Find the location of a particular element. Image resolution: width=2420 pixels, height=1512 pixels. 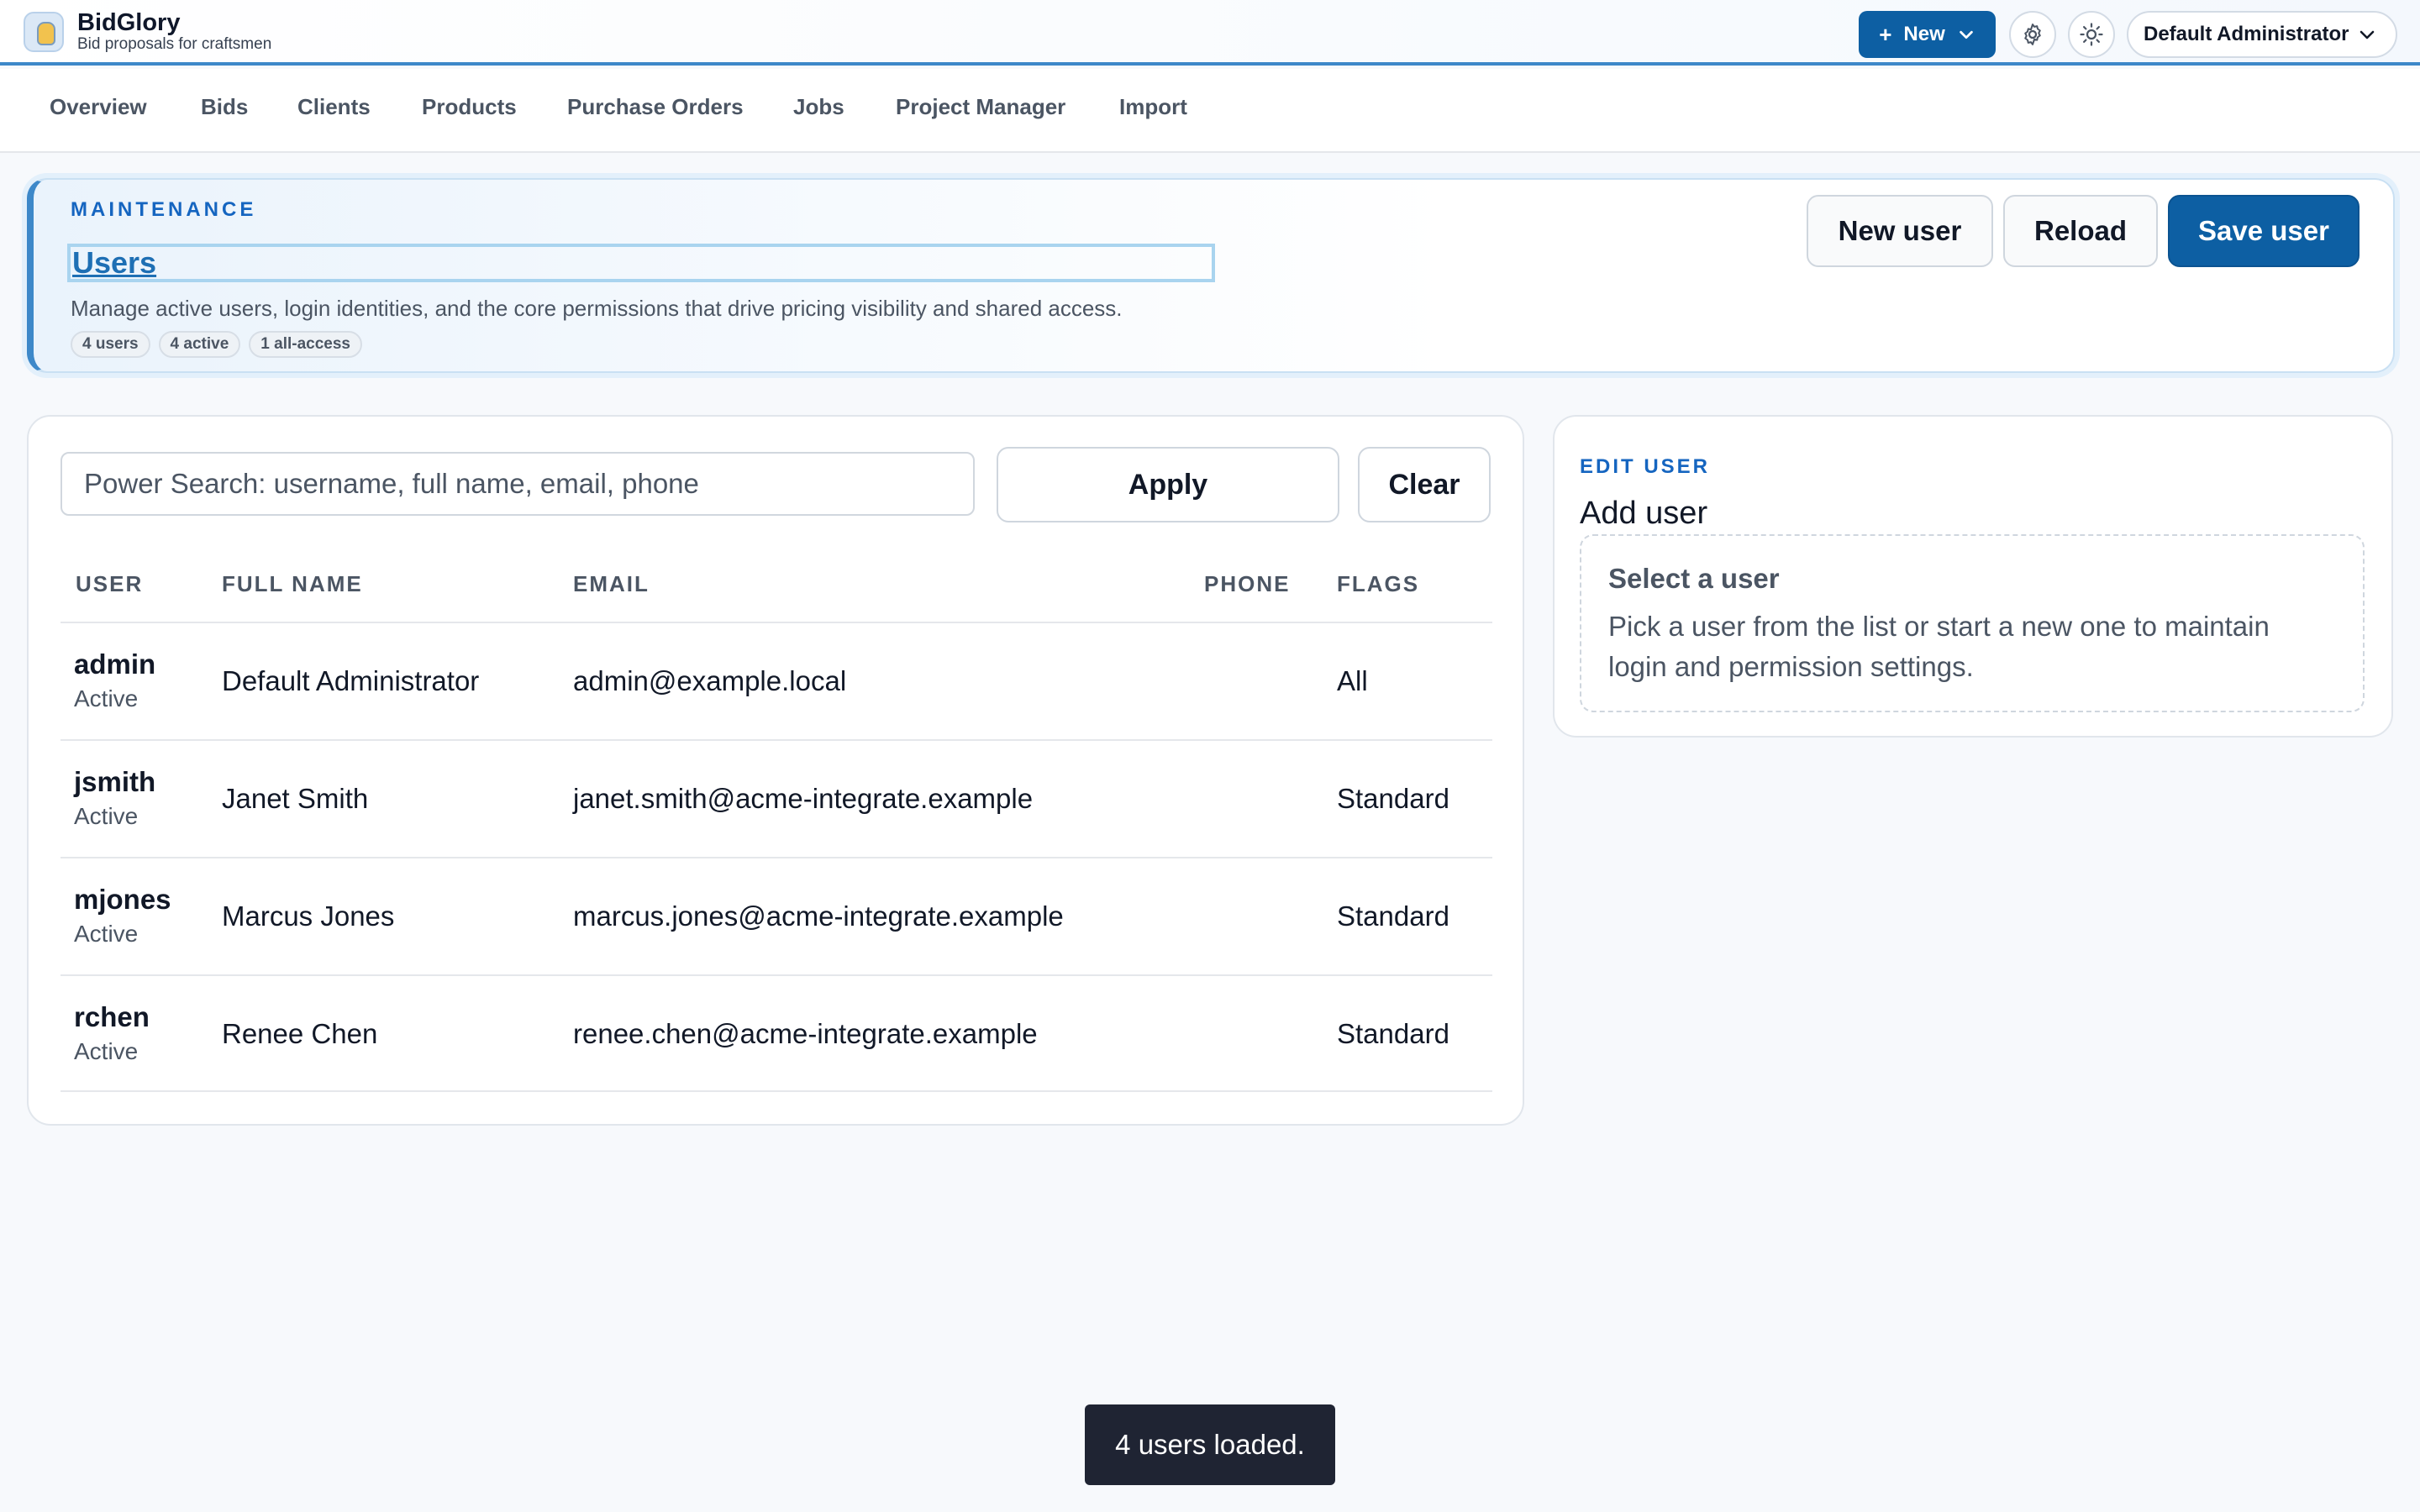

power-search-input is located at coordinates (517, 484).